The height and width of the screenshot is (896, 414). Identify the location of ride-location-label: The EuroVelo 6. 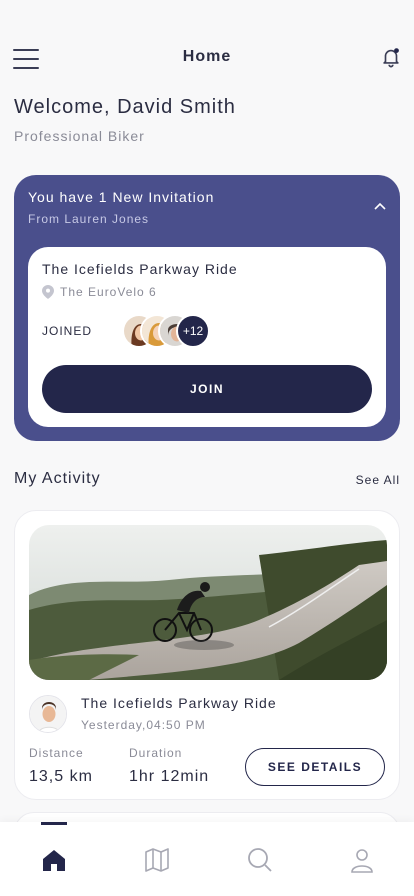
(108, 292).